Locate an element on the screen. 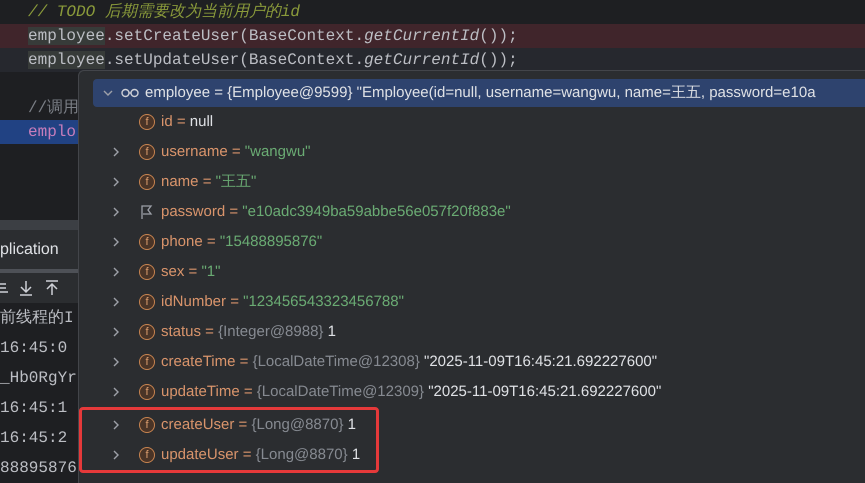 The image size is (865, 483). variable-label: employee = {Employee@9599} "Employee(id=null, username=wangwu, name=王五, password=e10a is located at coordinates (480, 92).